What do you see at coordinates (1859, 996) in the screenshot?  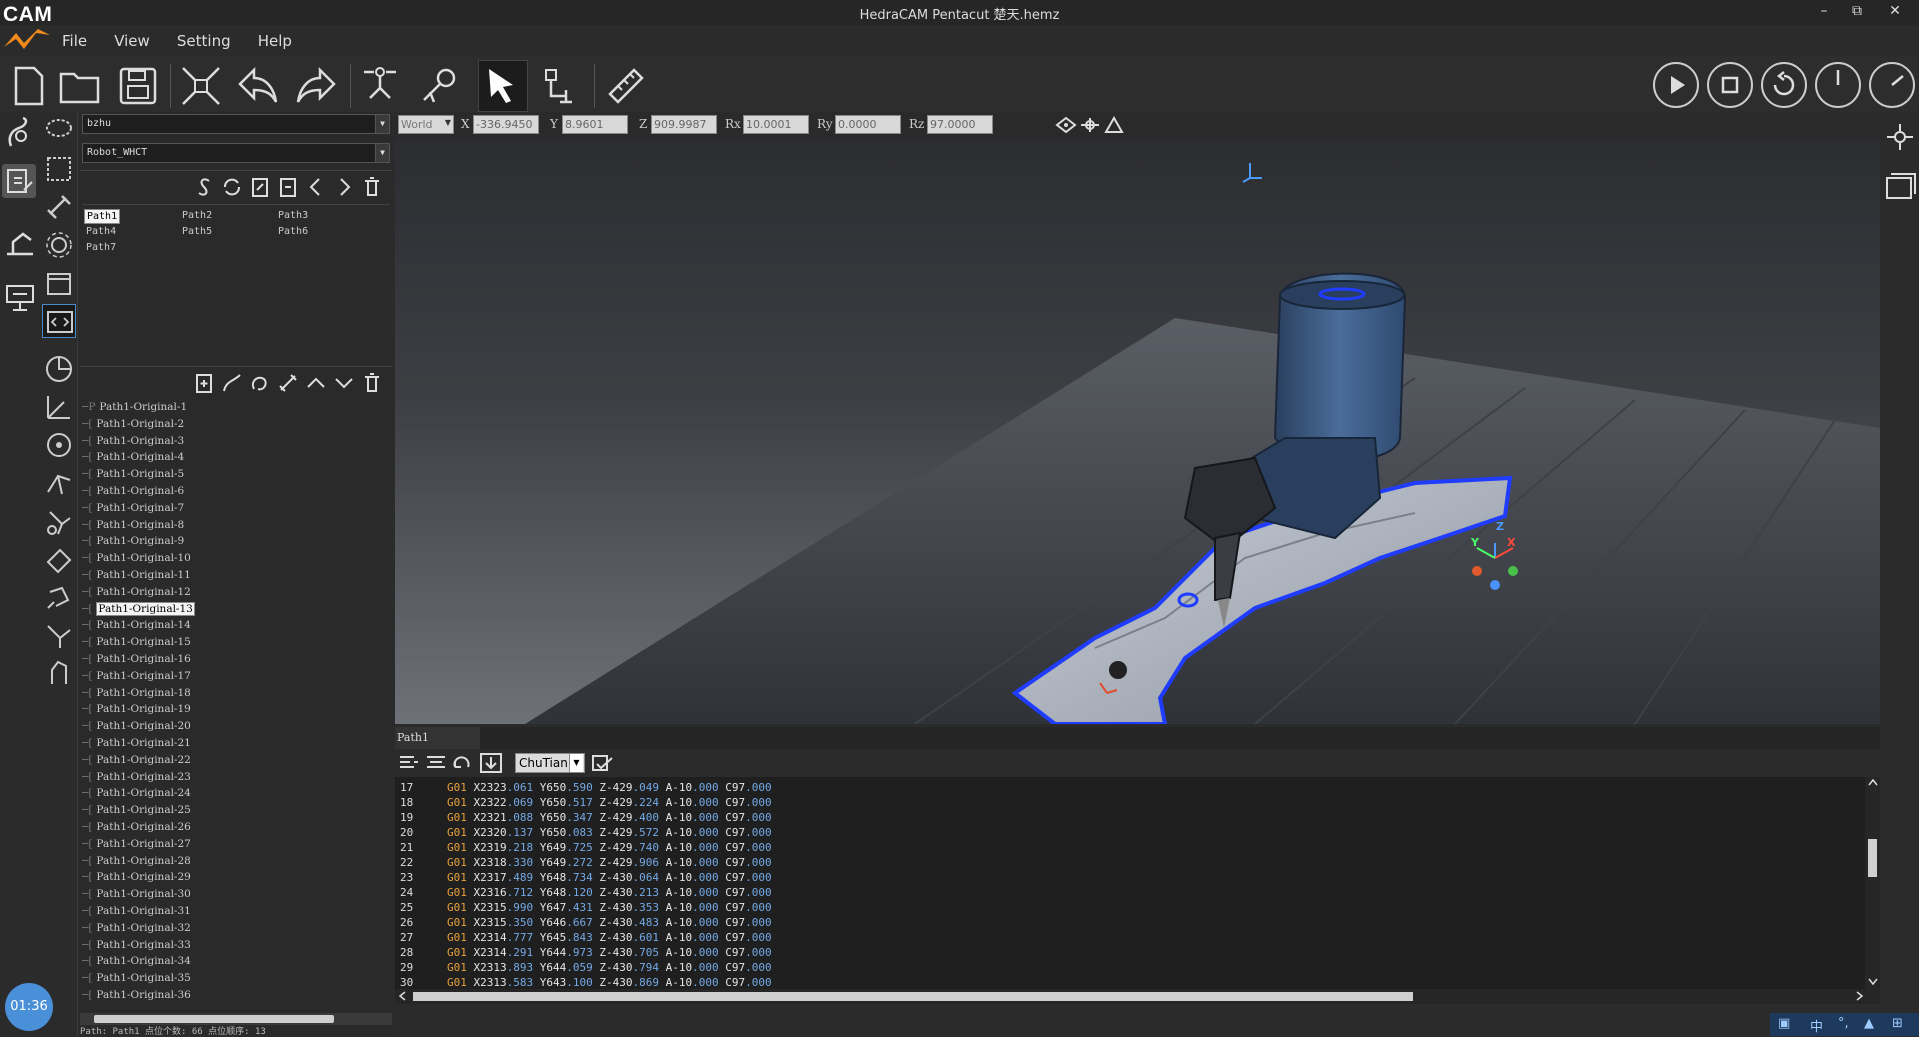 I see `scroll-right-icon` at bounding box center [1859, 996].